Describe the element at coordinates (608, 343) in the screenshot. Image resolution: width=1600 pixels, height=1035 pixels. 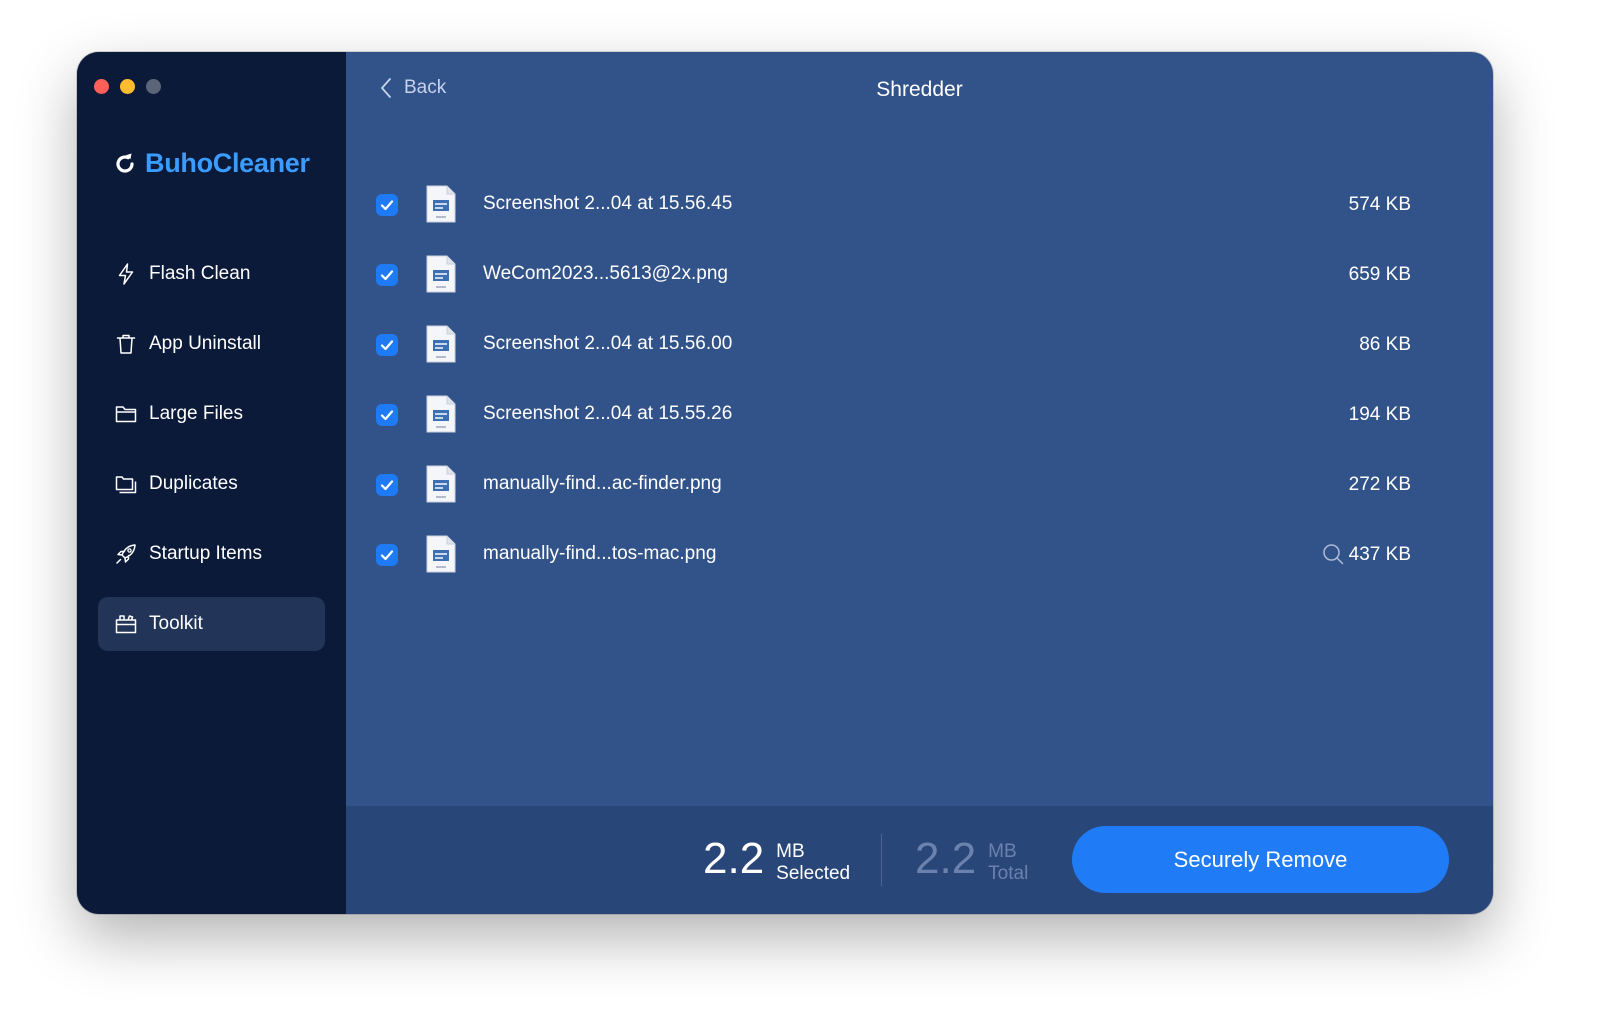
I see `file-name: Screenshot 2...04 at 15.56.00` at that location.